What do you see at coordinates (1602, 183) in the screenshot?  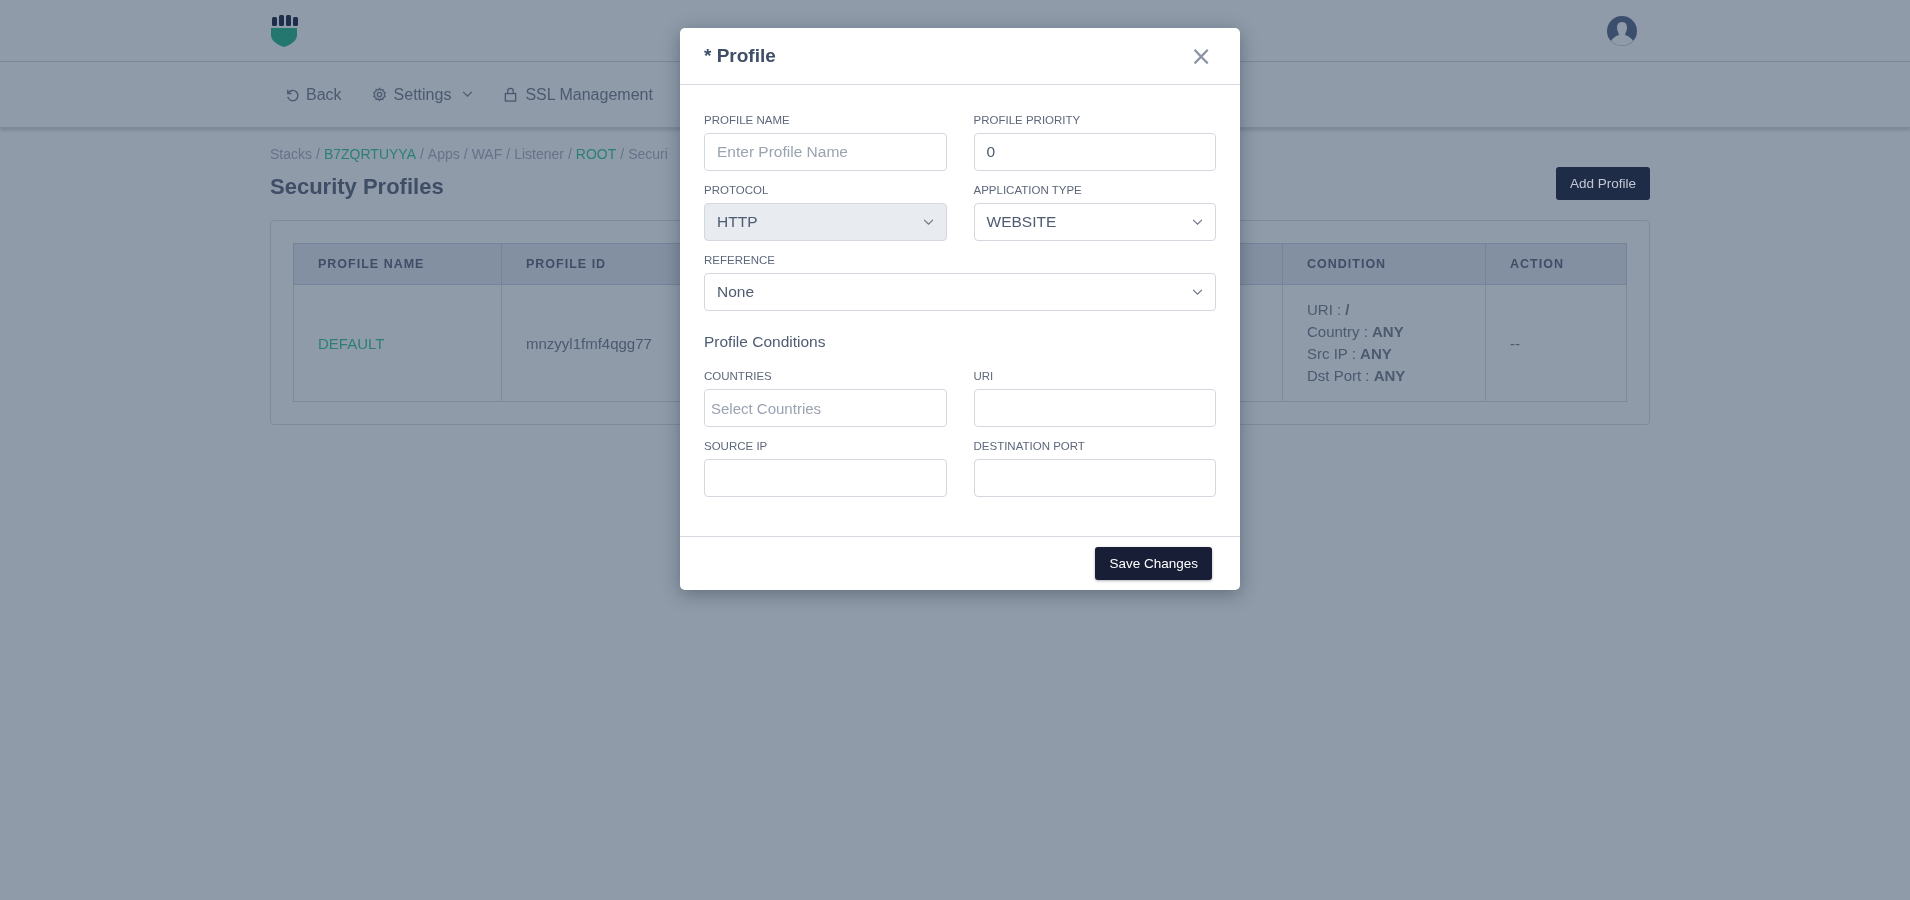 I see `add-profile-button: Add Profile` at bounding box center [1602, 183].